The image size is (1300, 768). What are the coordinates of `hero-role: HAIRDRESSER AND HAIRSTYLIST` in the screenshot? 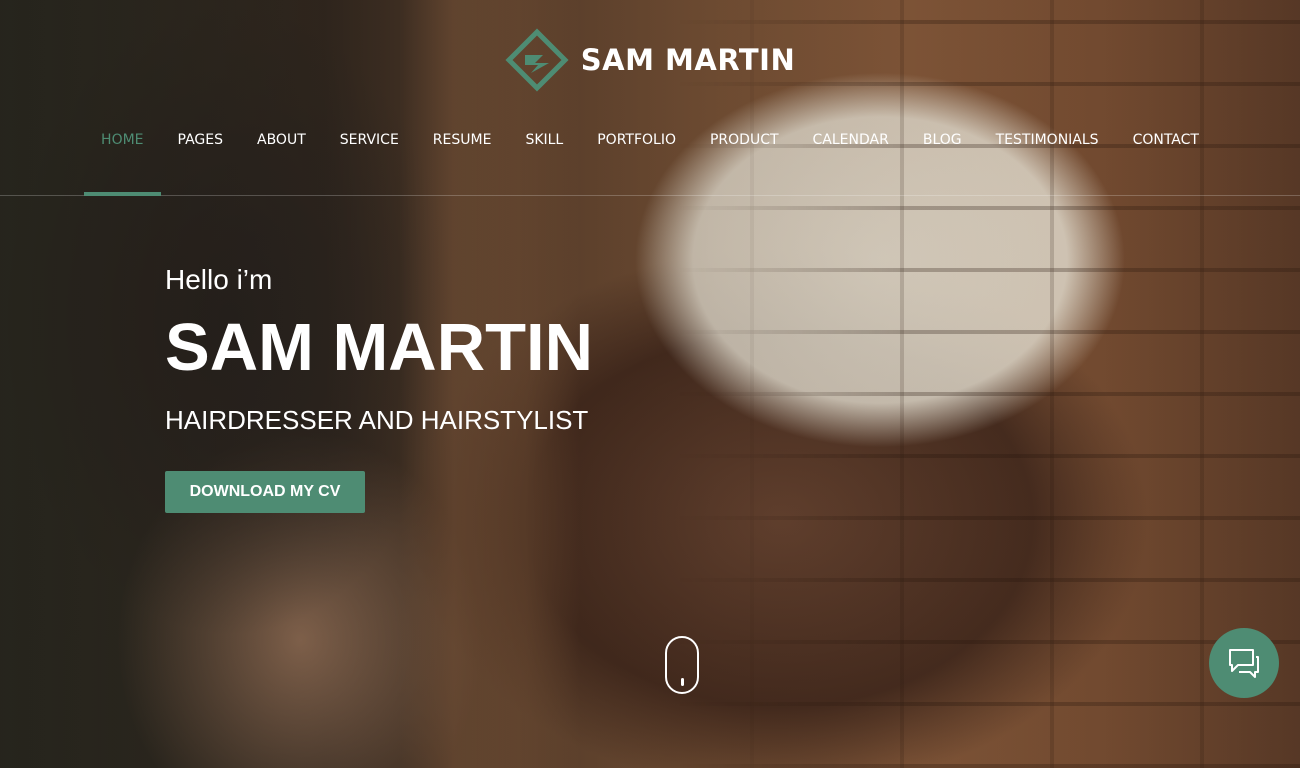 It's located at (377, 420).